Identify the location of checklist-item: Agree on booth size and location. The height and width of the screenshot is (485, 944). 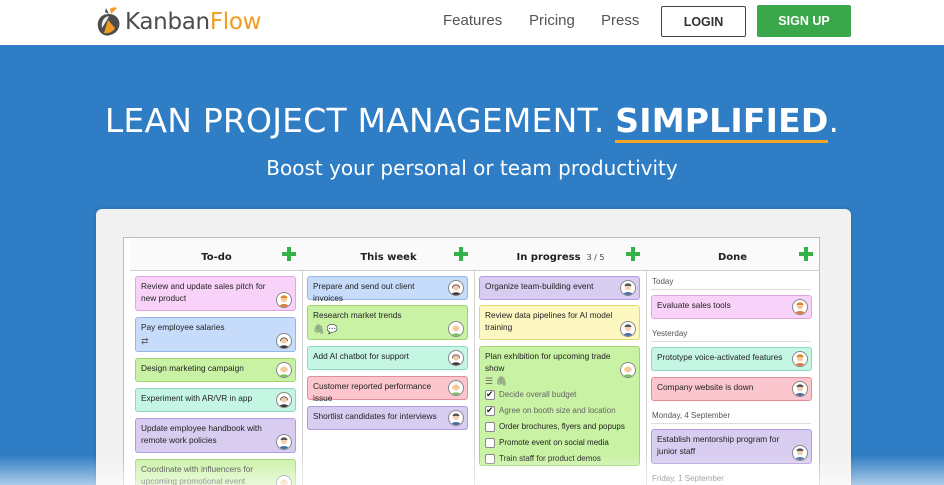
(550, 411).